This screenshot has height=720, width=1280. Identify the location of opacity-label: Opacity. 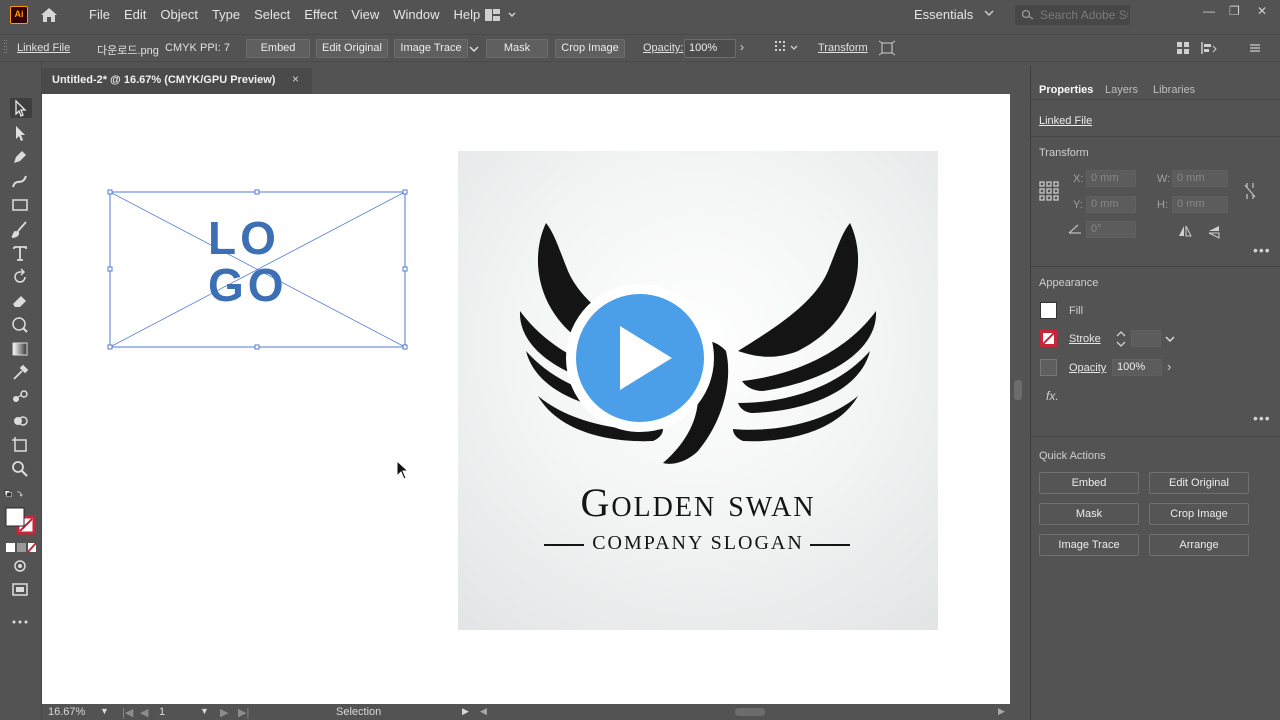
(1087, 368).